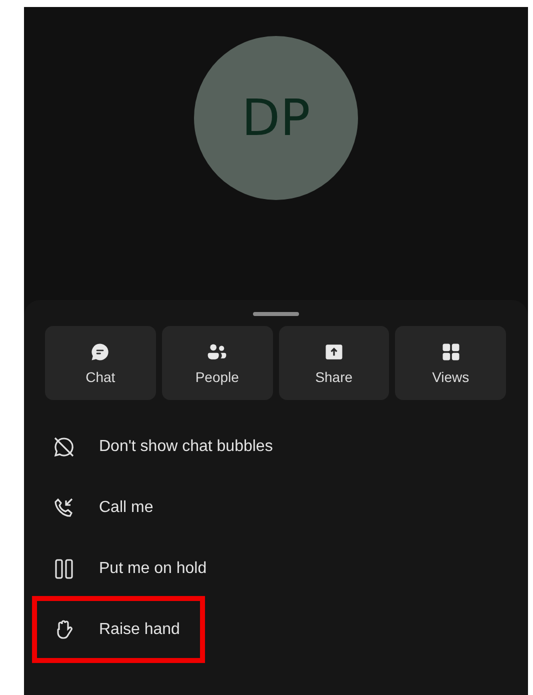 This screenshot has width=533, height=695. What do you see at coordinates (276, 118) in the screenshot?
I see `avatar-initials: DP` at bounding box center [276, 118].